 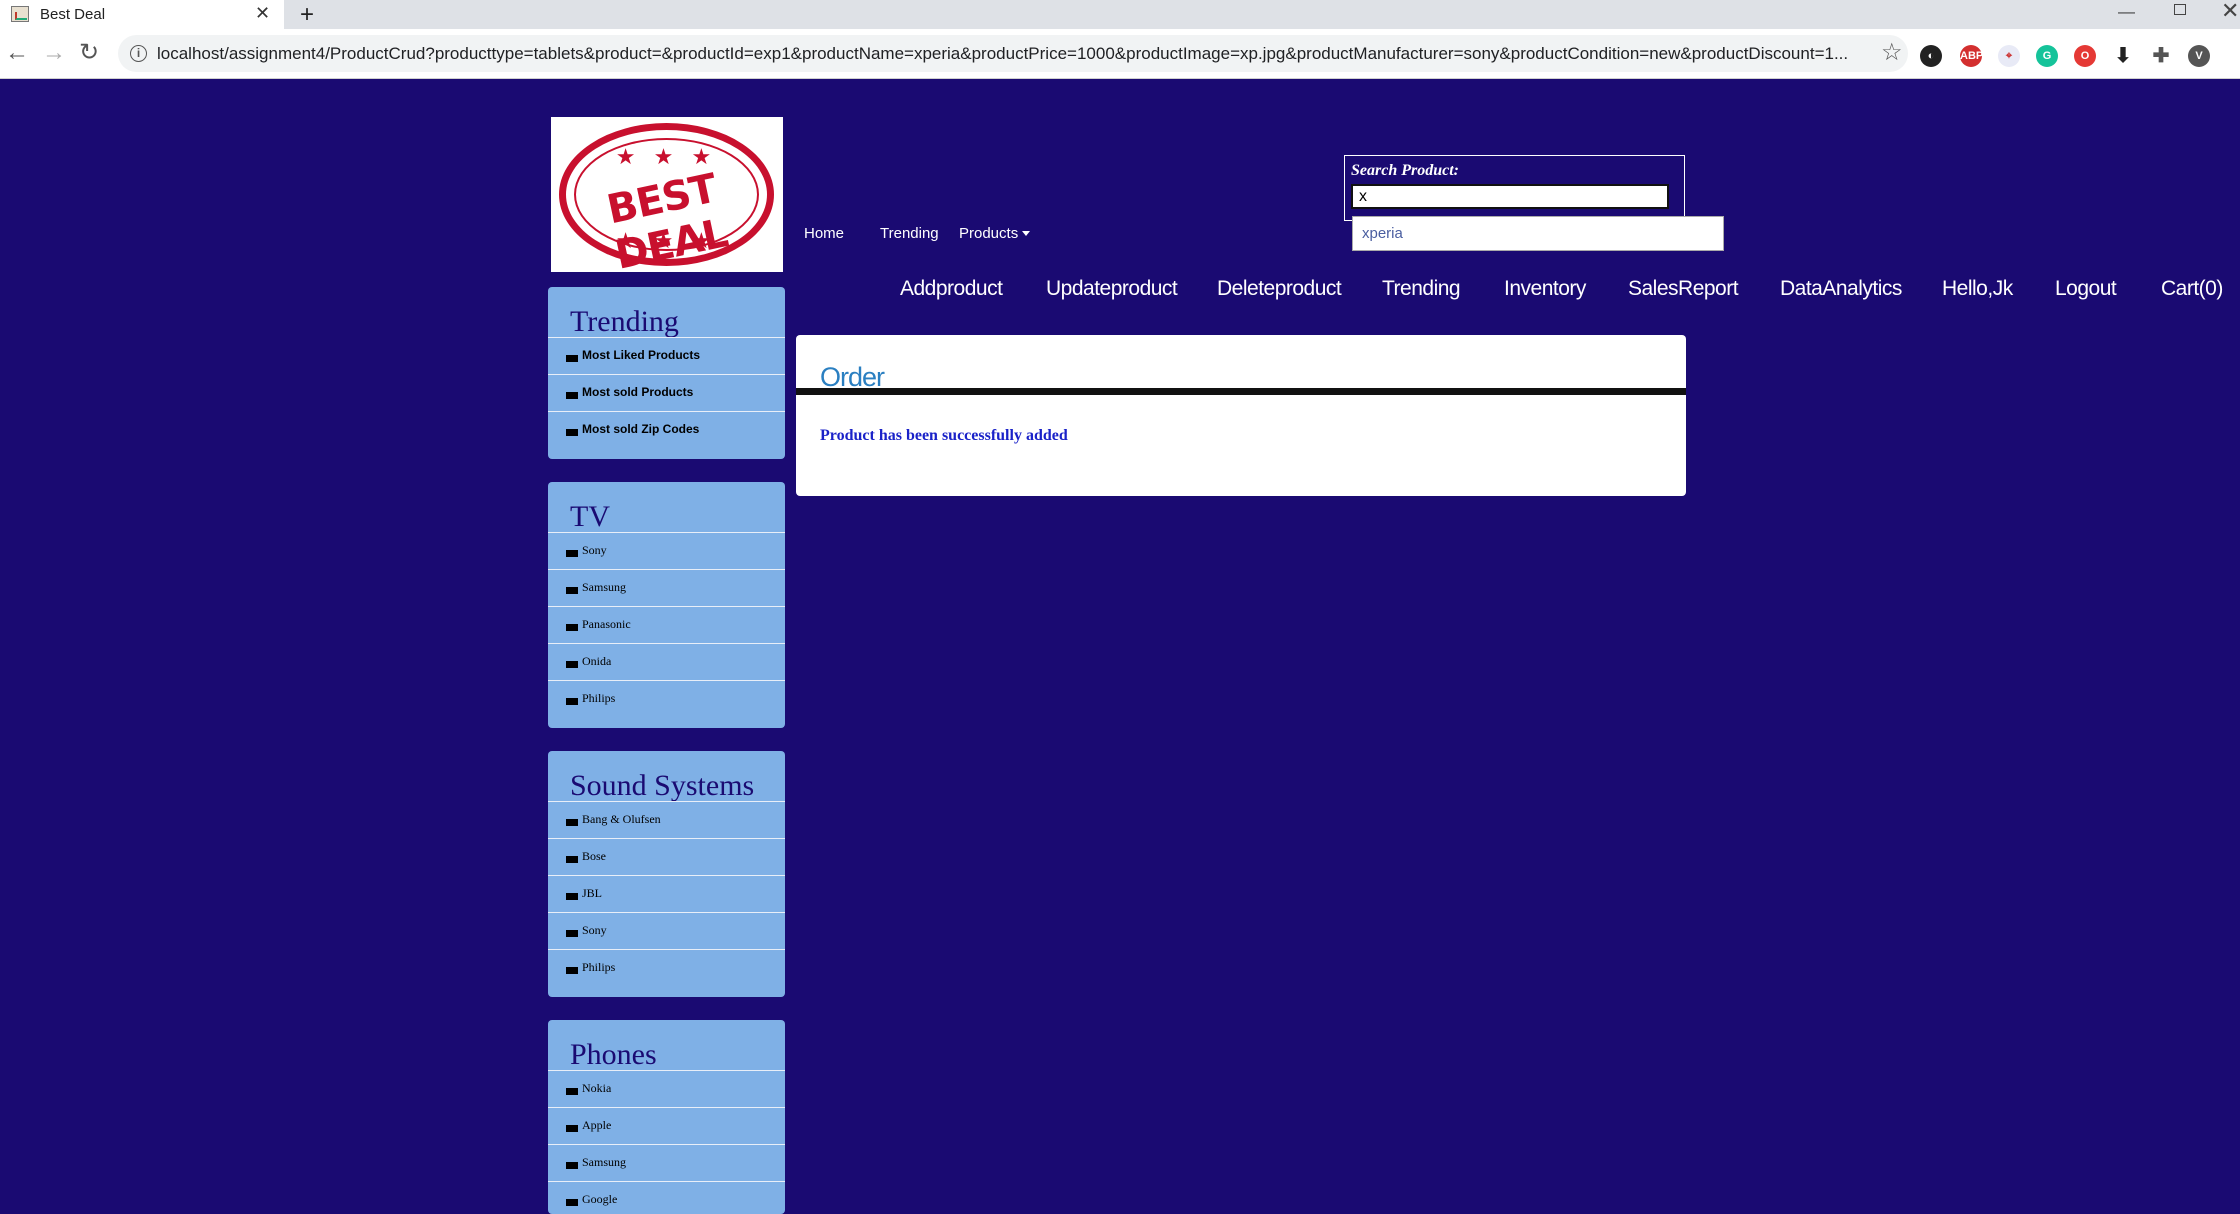 I want to click on browser-tab: Best Deal ✕, so click(x=142, y=14).